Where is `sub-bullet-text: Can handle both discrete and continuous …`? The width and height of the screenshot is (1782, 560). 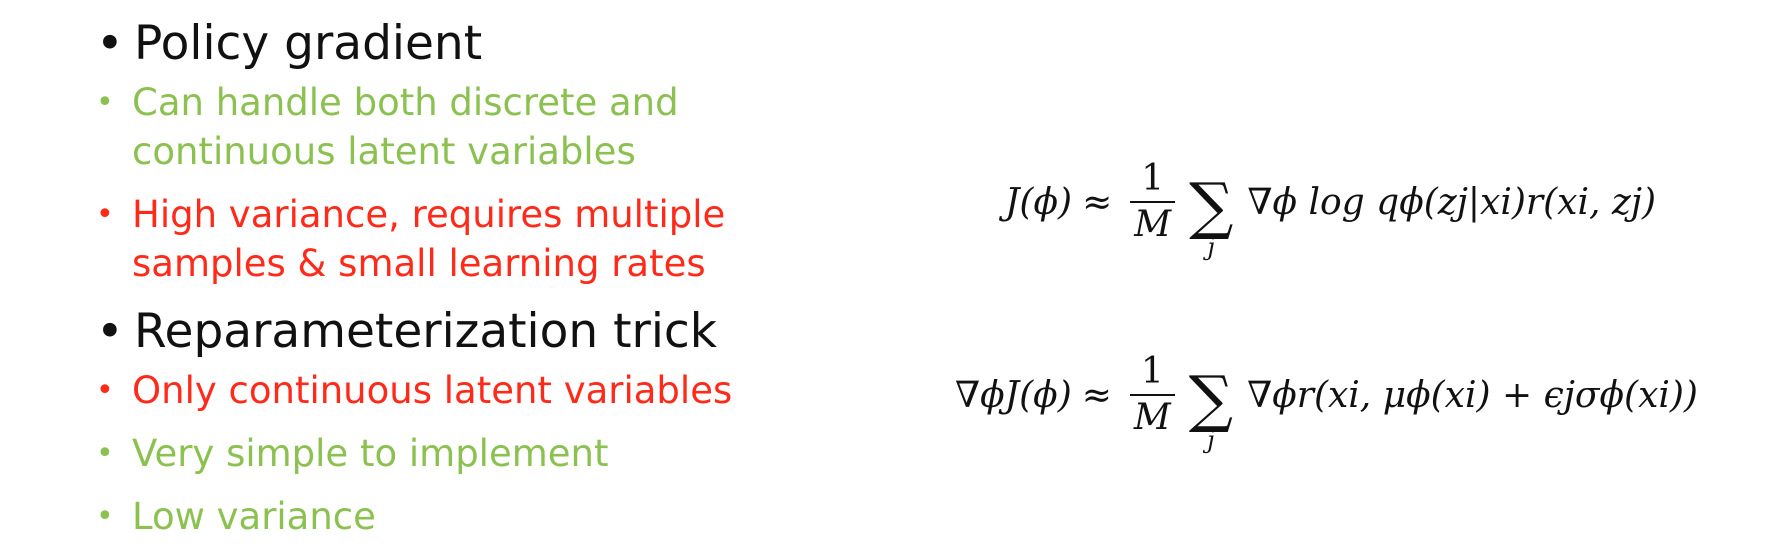
sub-bullet-text: Can handle both discrete and continuous … is located at coordinates (405, 127).